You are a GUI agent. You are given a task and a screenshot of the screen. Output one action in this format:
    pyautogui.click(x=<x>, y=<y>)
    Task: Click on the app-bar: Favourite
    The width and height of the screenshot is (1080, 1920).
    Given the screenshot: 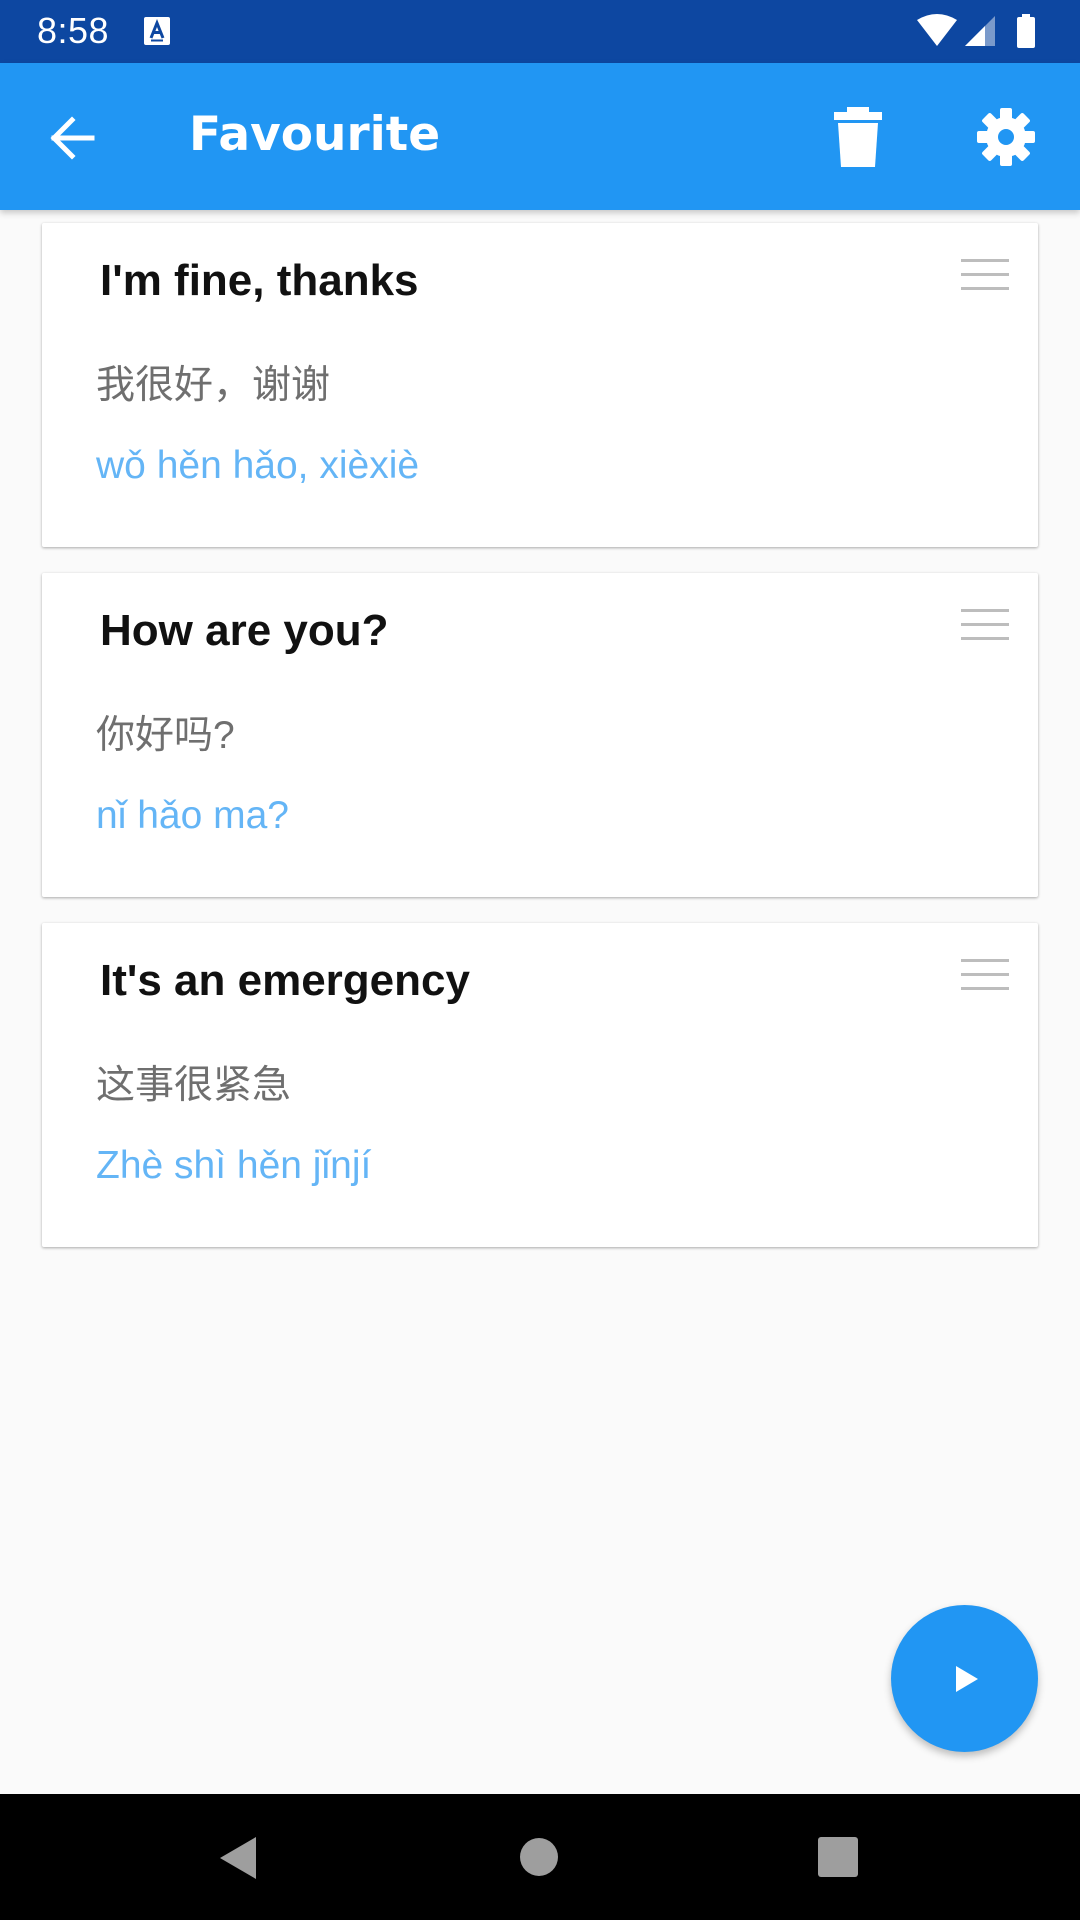 What is the action you would take?
    pyautogui.click(x=540, y=136)
    